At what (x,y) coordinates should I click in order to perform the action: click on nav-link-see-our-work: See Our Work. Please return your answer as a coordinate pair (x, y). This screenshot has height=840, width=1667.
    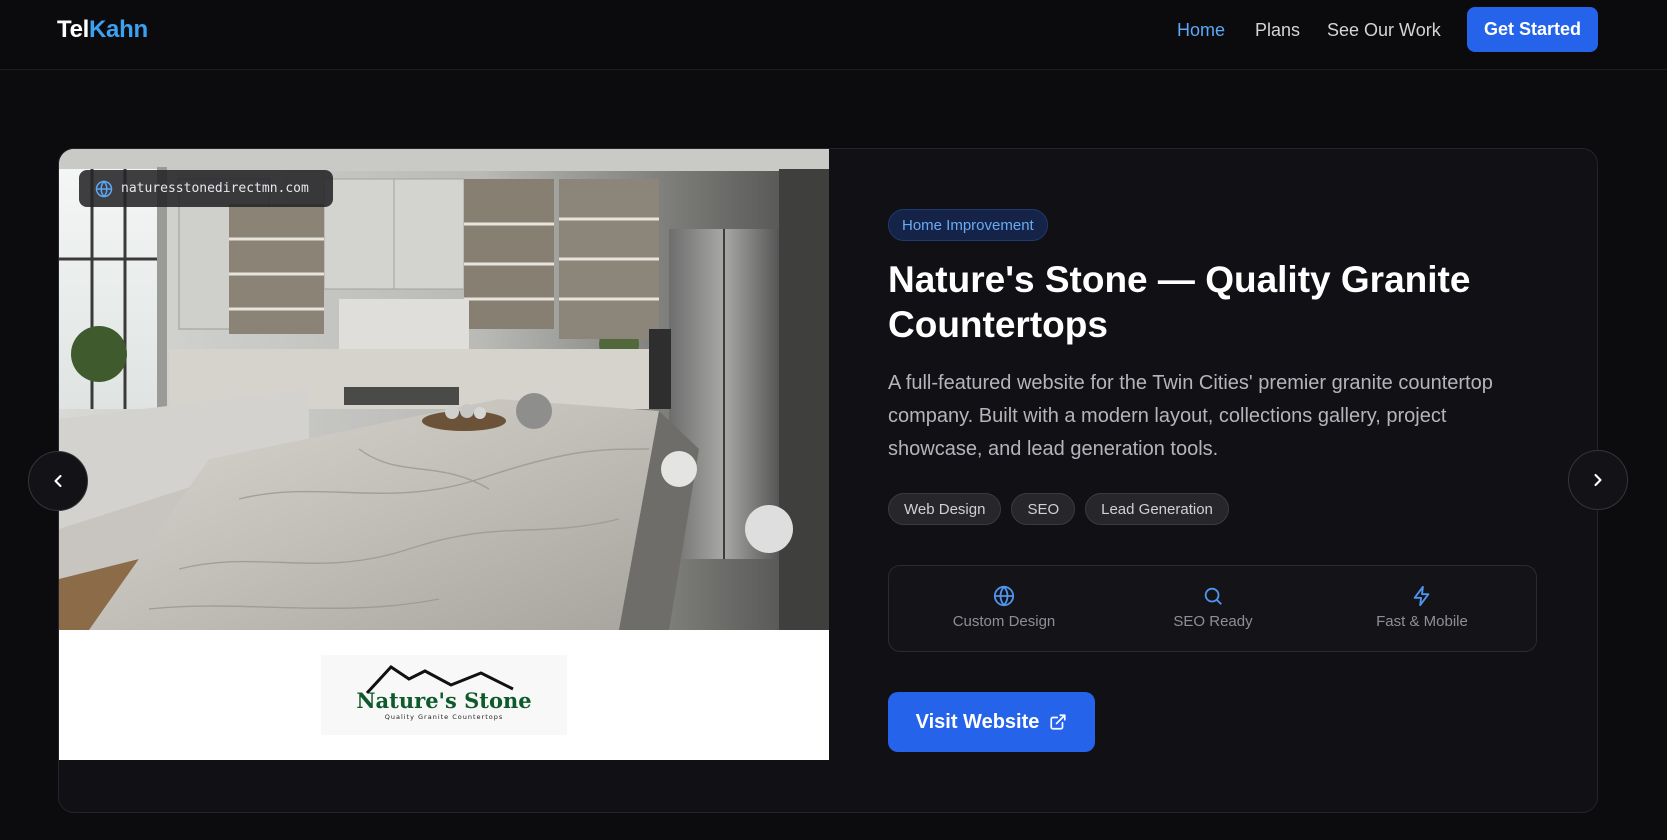
    Looking at the image, I should click on (1384, 30).